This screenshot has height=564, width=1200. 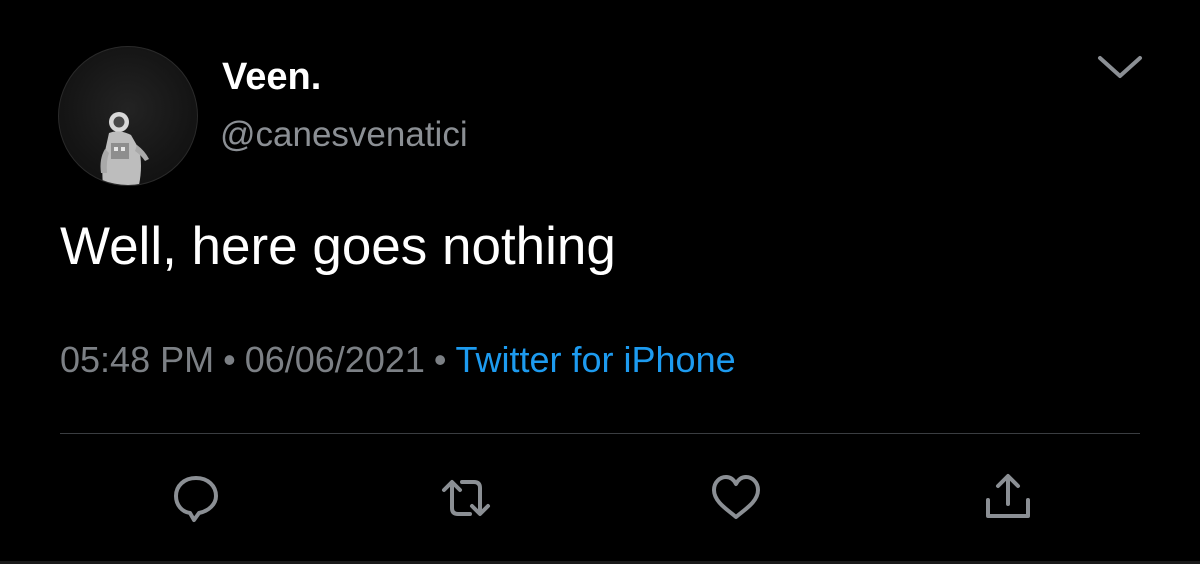 I want to click on reply-button, so click(x=196, y=498).